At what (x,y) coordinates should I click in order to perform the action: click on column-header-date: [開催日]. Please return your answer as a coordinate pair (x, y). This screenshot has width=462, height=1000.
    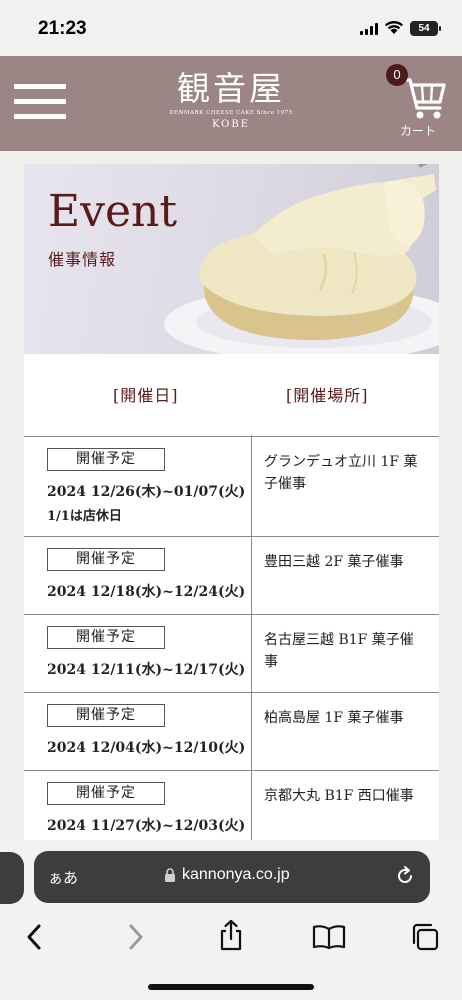
    Looking at the image, I should click on (146, 395).